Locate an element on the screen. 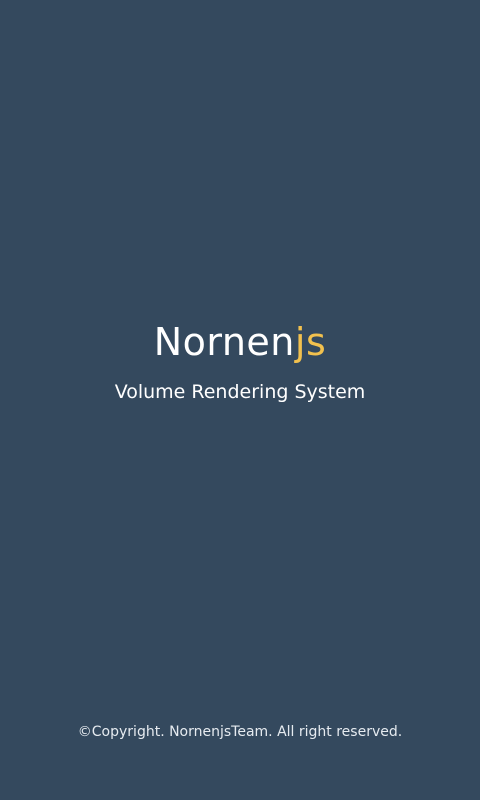 This screenshot has height=800, width=480. logo-text-main: Nornen is located at coordinates (224, 342).